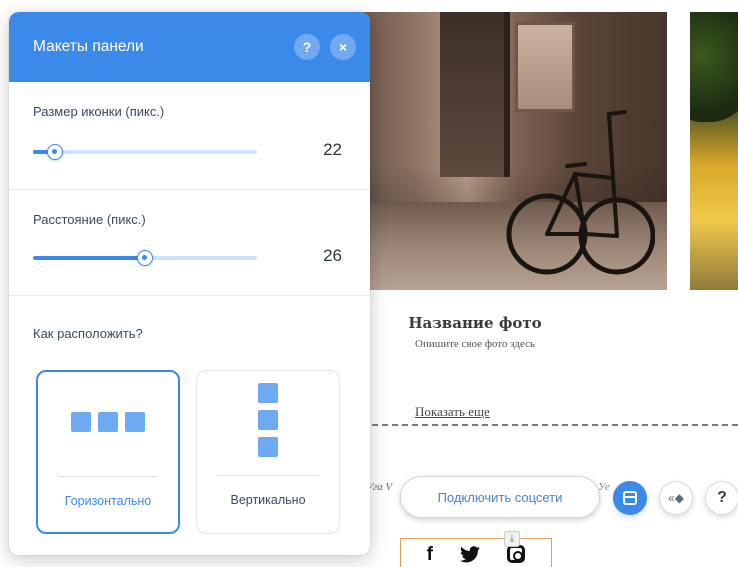  Describe the element at coordinates (88, 333) in the screenshot. I see `layout-question: Как расположить?` at that location.